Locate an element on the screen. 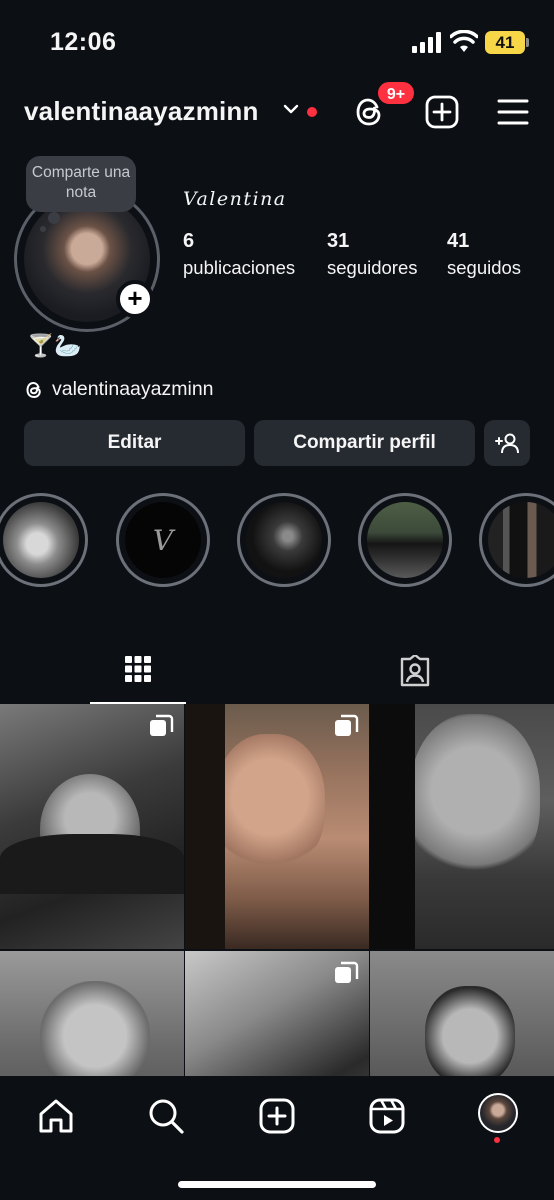 The height and width of the screenshot is (1200, 554). story-highlight-2: V is located at coordinates (163, 540).